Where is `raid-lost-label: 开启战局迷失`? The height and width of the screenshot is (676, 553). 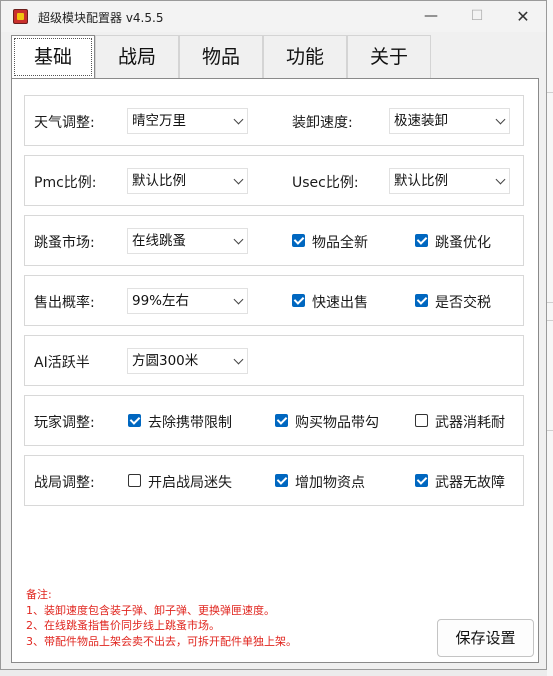 raid-lost-label: 开启战局迷失 is located at coordinates (190, 483).